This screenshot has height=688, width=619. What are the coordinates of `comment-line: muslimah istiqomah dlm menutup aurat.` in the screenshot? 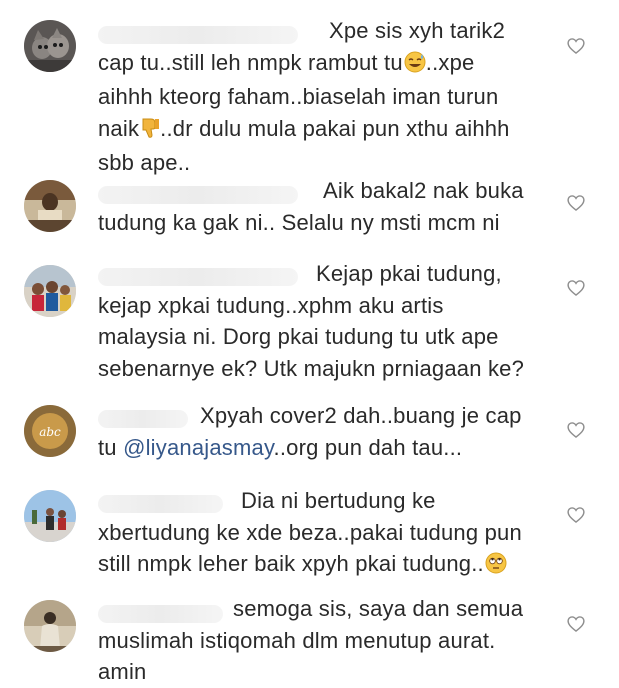 It's located at (297, 640).